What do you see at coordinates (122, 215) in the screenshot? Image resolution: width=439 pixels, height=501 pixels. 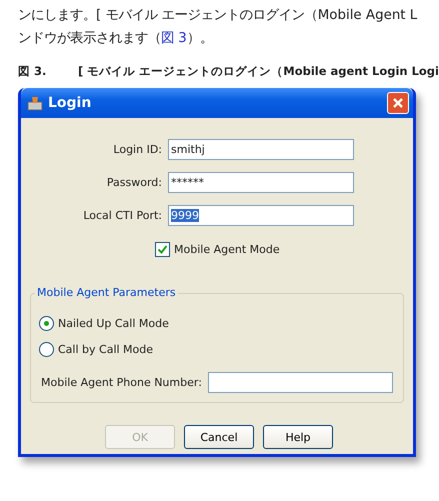 I see `field-label: Local CTI Port:` at bounding box center [122, 215].